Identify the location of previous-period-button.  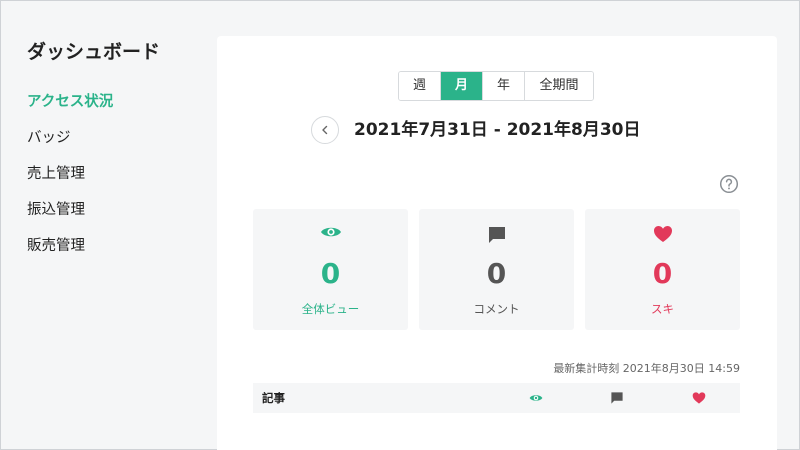
(325, 130).